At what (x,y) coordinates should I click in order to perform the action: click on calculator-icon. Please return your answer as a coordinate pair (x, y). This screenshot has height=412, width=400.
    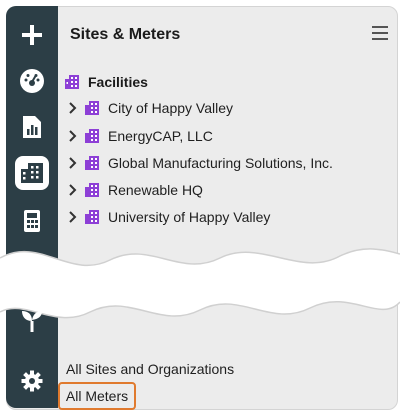
    Looking at the image, I should click on (32, 221).